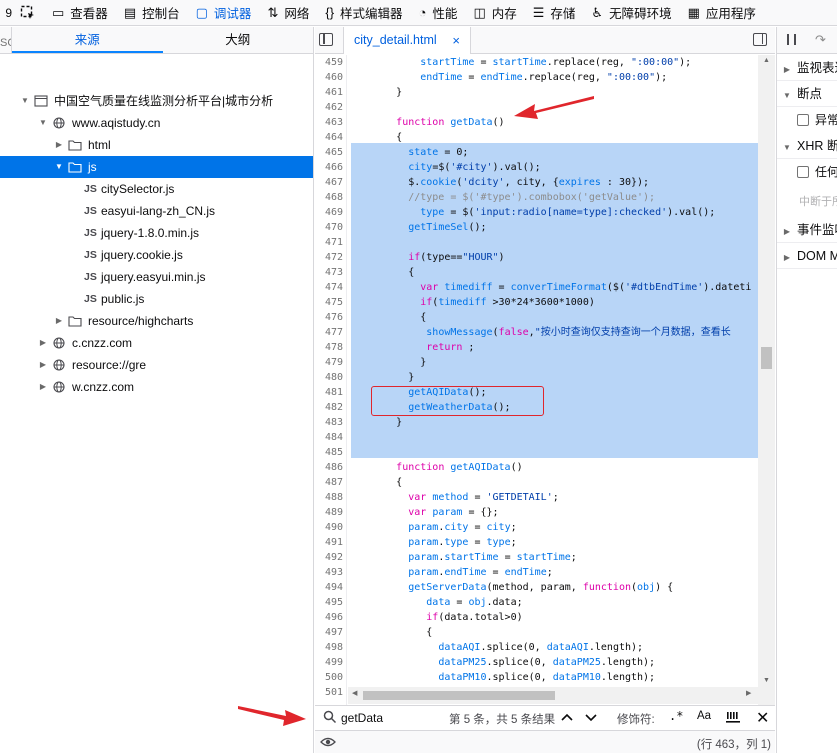 The width and height of the screenshot is (837, 753). Describe the element at coordinates (807, 256) in the screenshot. I see `section-dom-mutation: ▶ DOM Mutation 断点` at that location.